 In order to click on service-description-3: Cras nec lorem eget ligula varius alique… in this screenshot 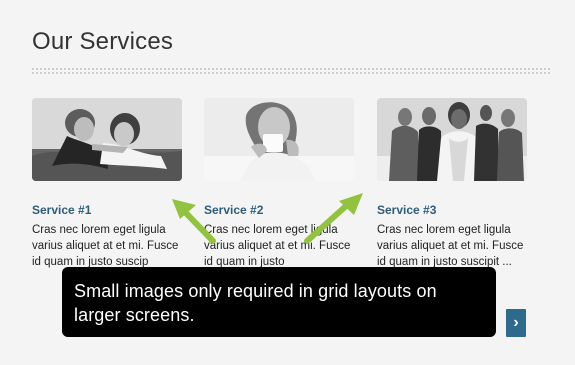, I will do `click(450, 246)`.